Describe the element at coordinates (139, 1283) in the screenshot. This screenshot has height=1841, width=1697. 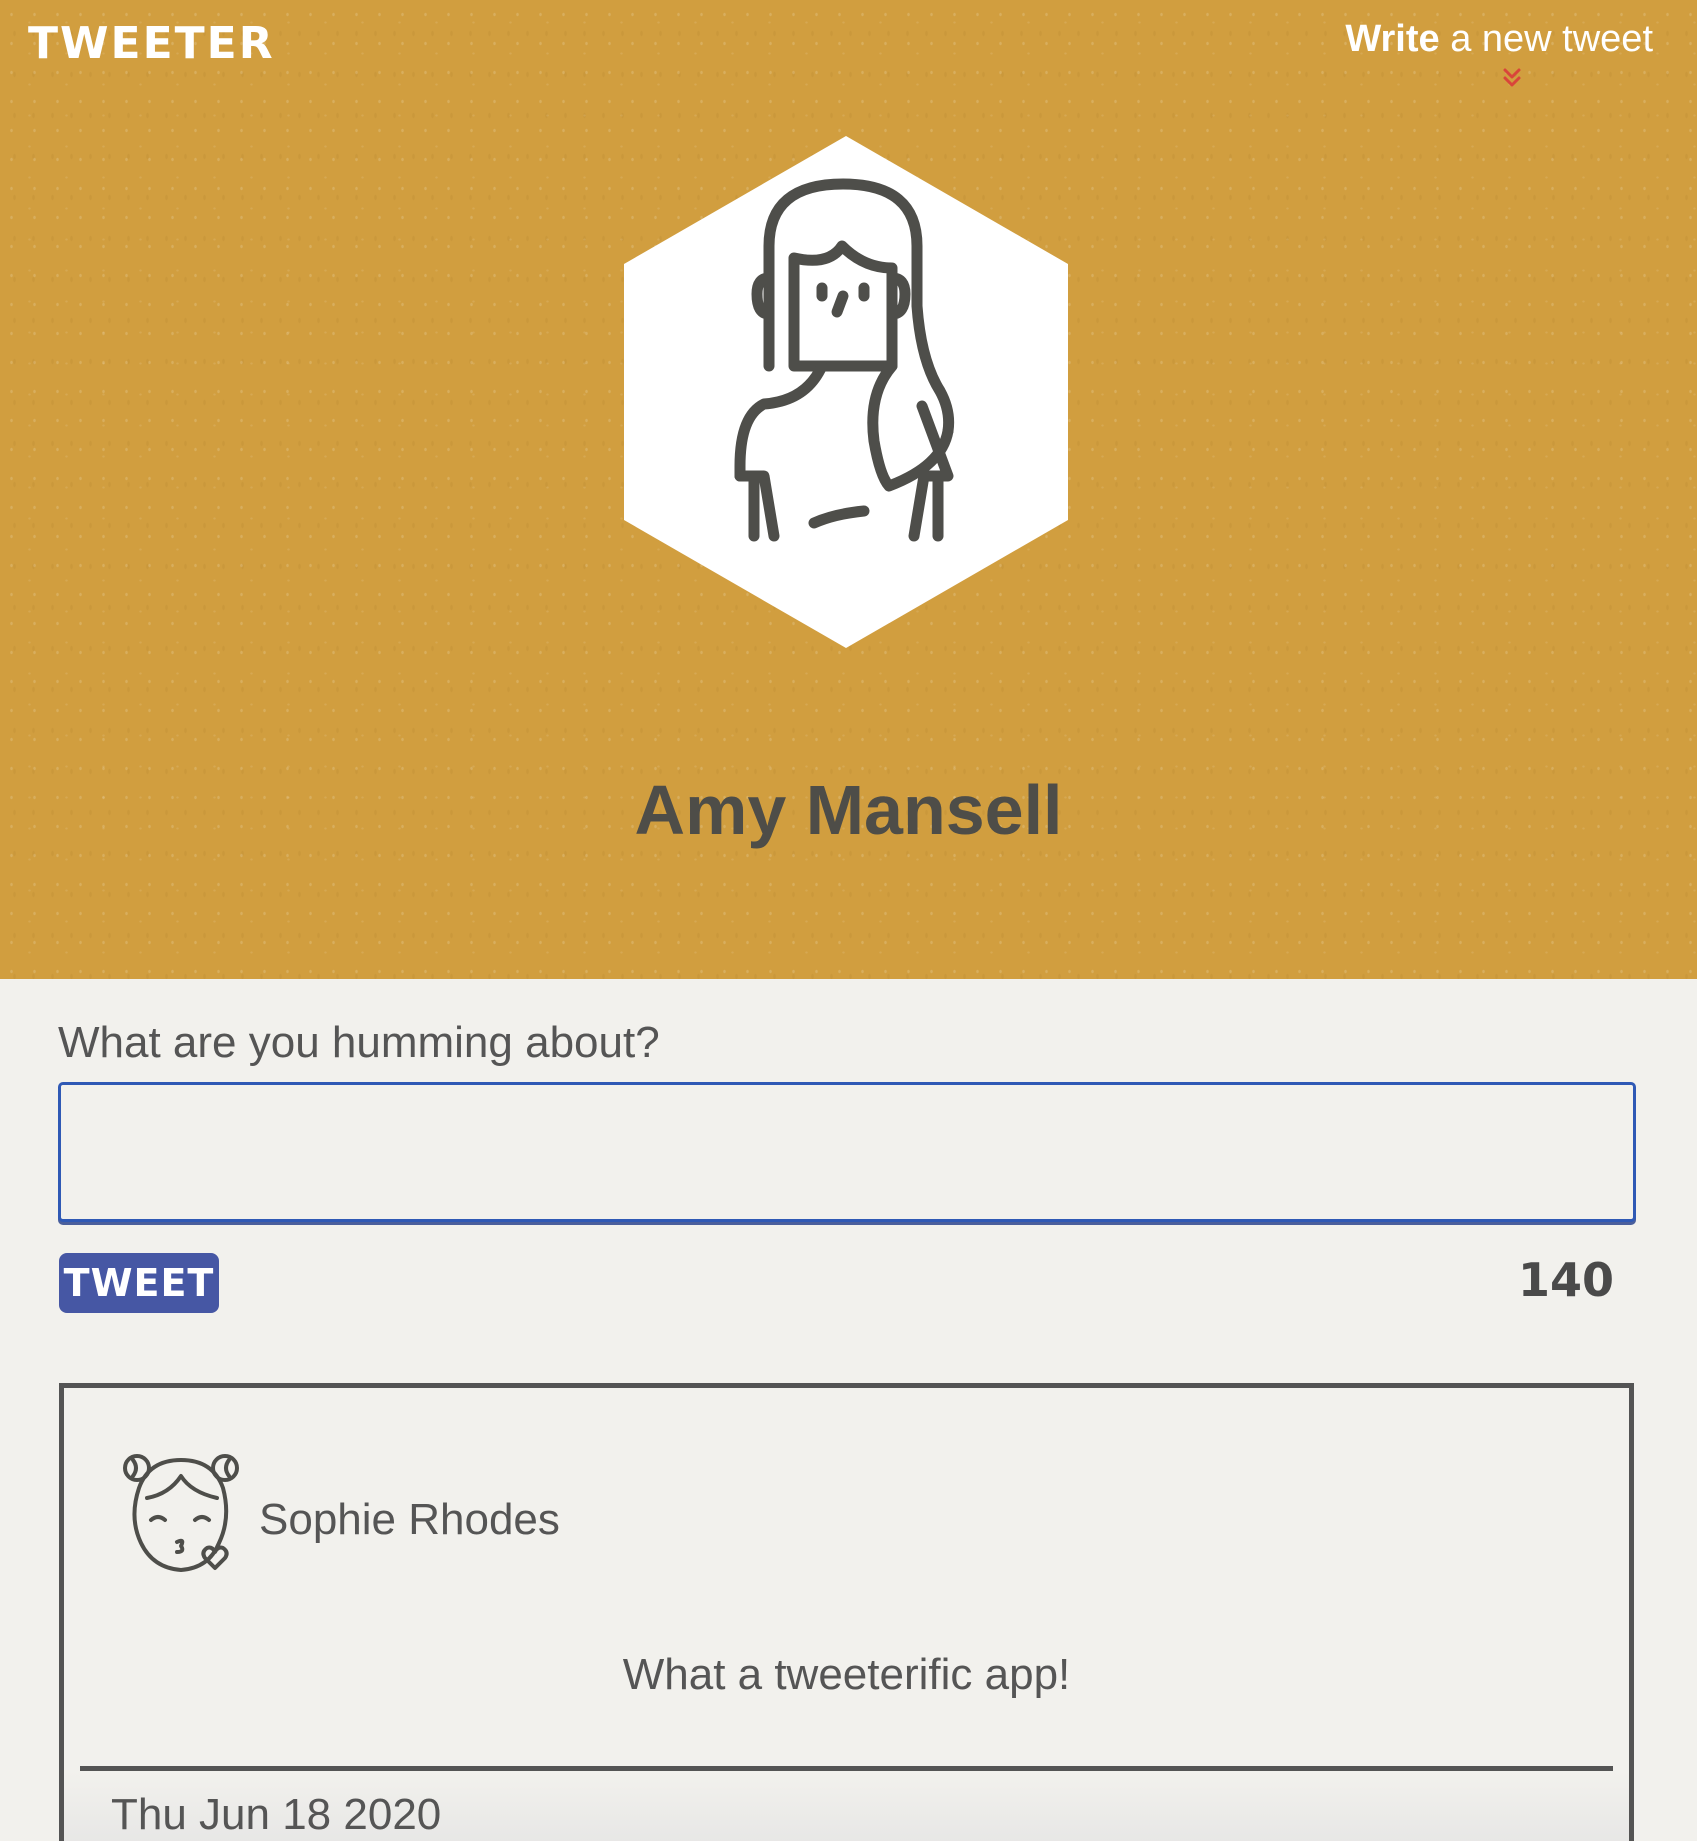
I see `tweet-button: TWEET` at that location.